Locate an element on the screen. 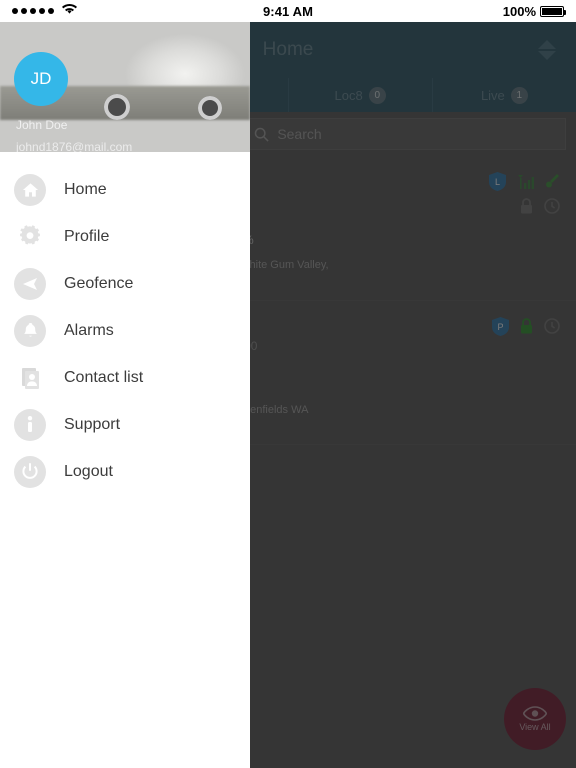 This screenshot has width=576, height=768. drawer-avatar: JD is located at coordinates (41, 79).